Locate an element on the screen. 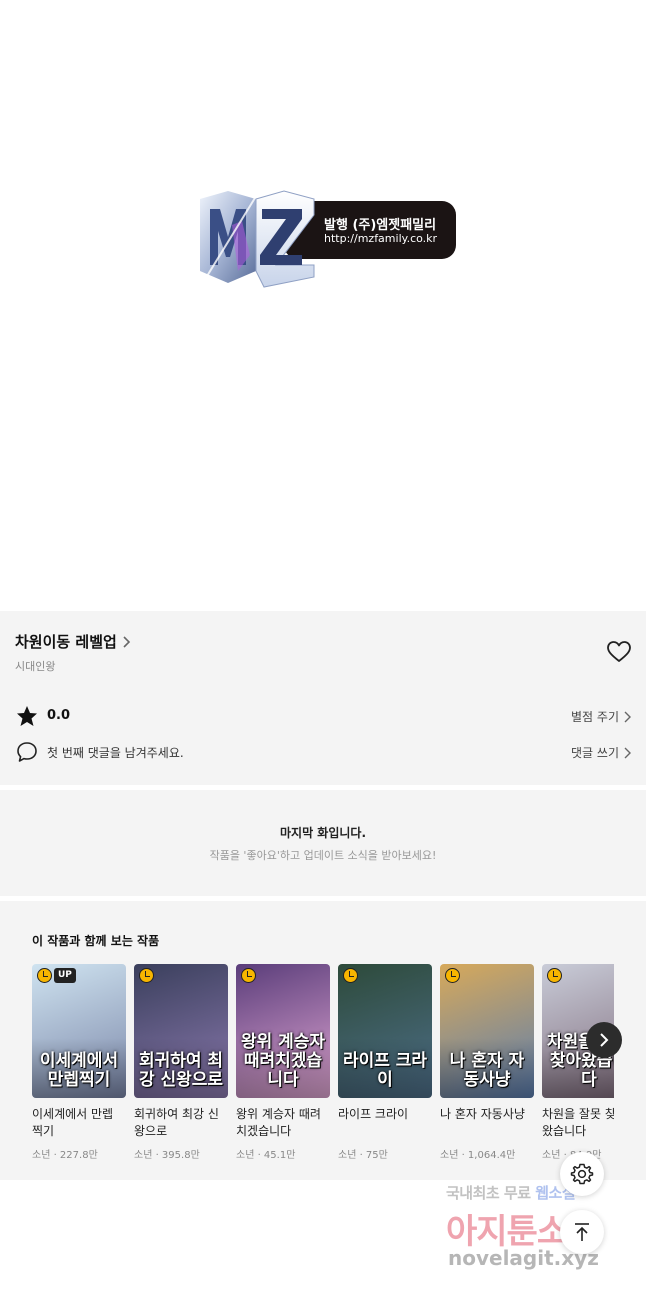  last-episode-notice: 마지막 화입니다. 작품을 '좋아요'하고 업데이트 소식을 받아보세요! is located at coordinates (323, 843).